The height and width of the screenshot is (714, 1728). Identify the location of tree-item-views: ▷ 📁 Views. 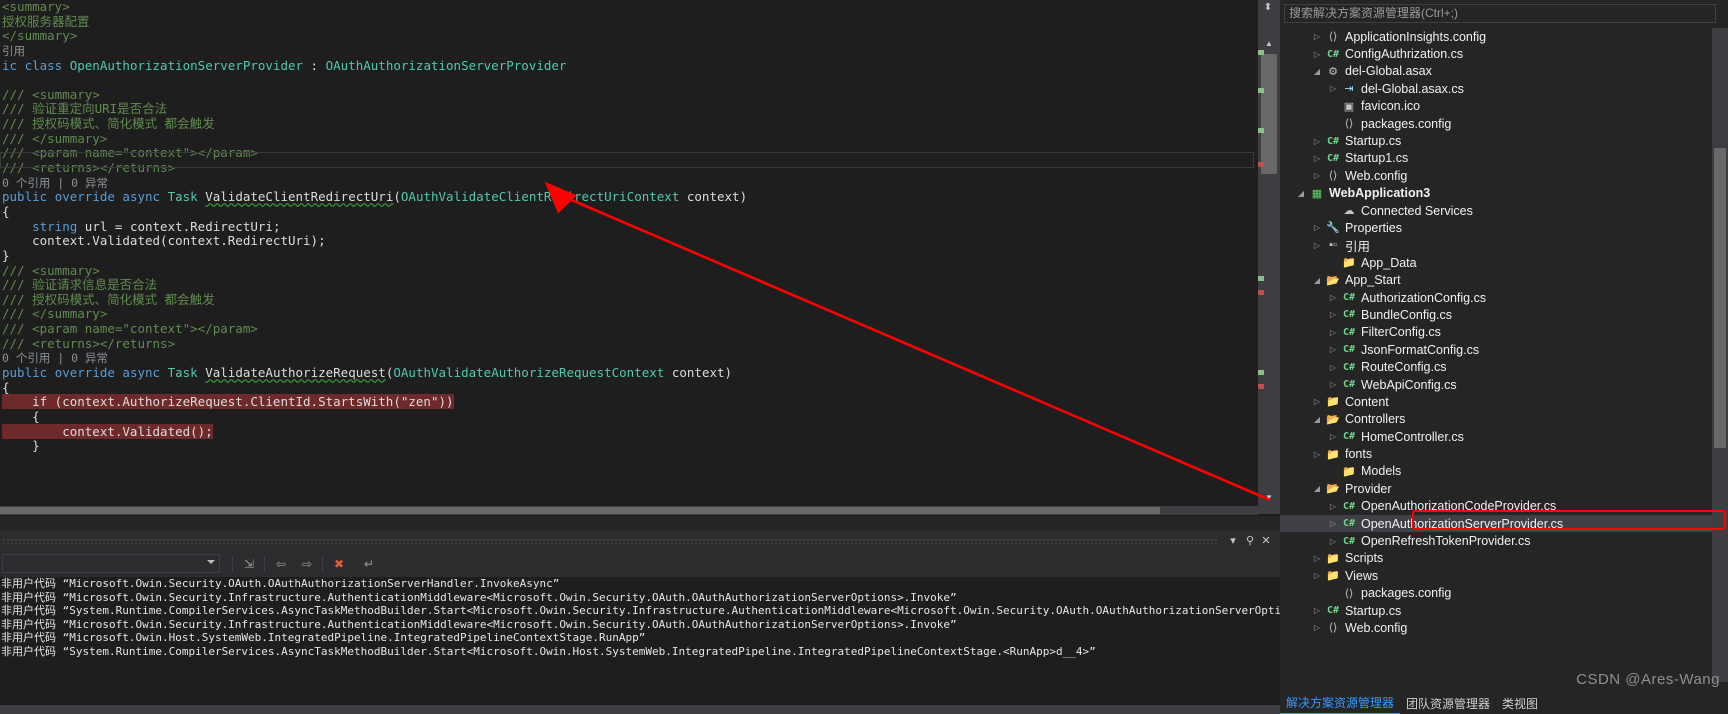
(1504, 575).